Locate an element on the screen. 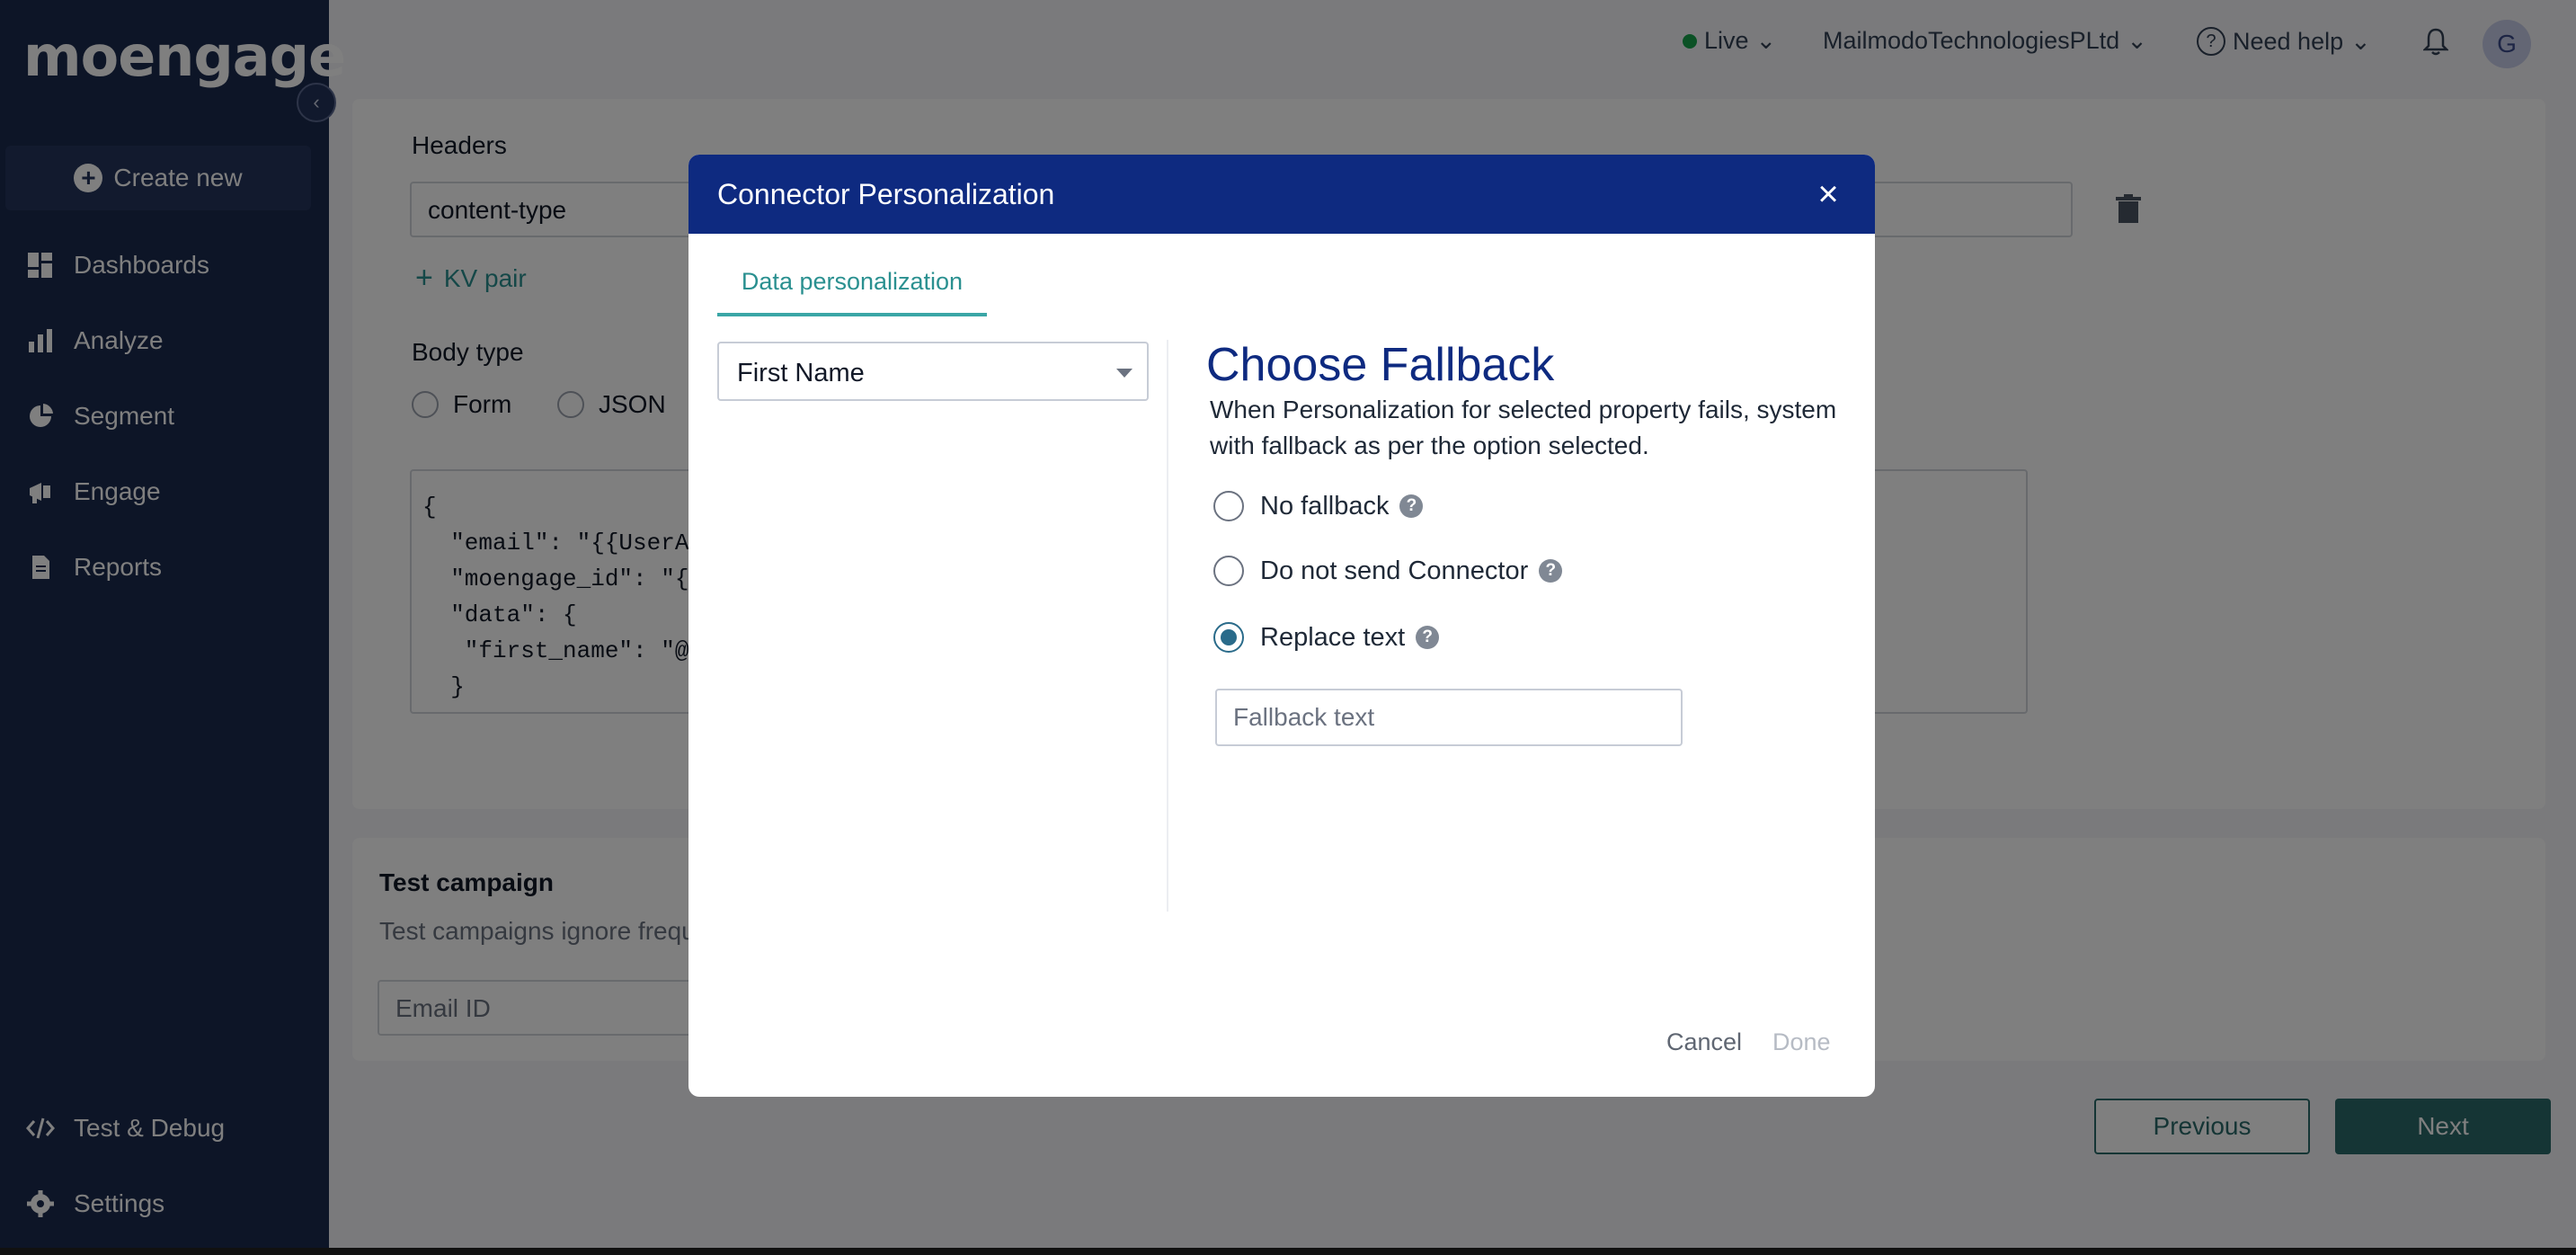 The width and height of the screenshot is (2576, 1255). tab-data-personalization: Data personalization is located at coordinates (852, 292).